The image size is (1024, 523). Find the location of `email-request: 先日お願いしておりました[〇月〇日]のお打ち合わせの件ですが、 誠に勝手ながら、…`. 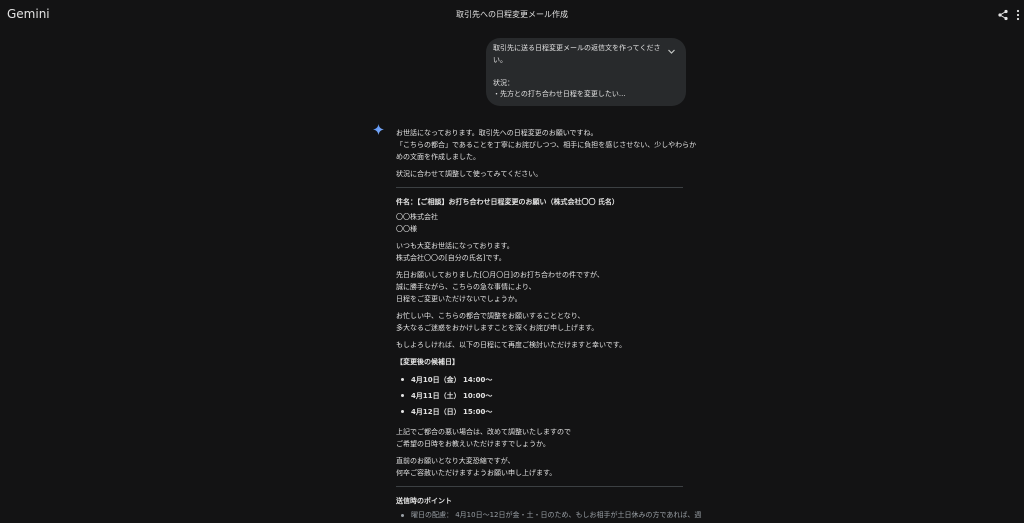

email-request: 先日お願いしておりました[〇月〇日]のお打ち合わせの件ですが、 誠に勝手ながら、… is located at coordinates (540, 287).